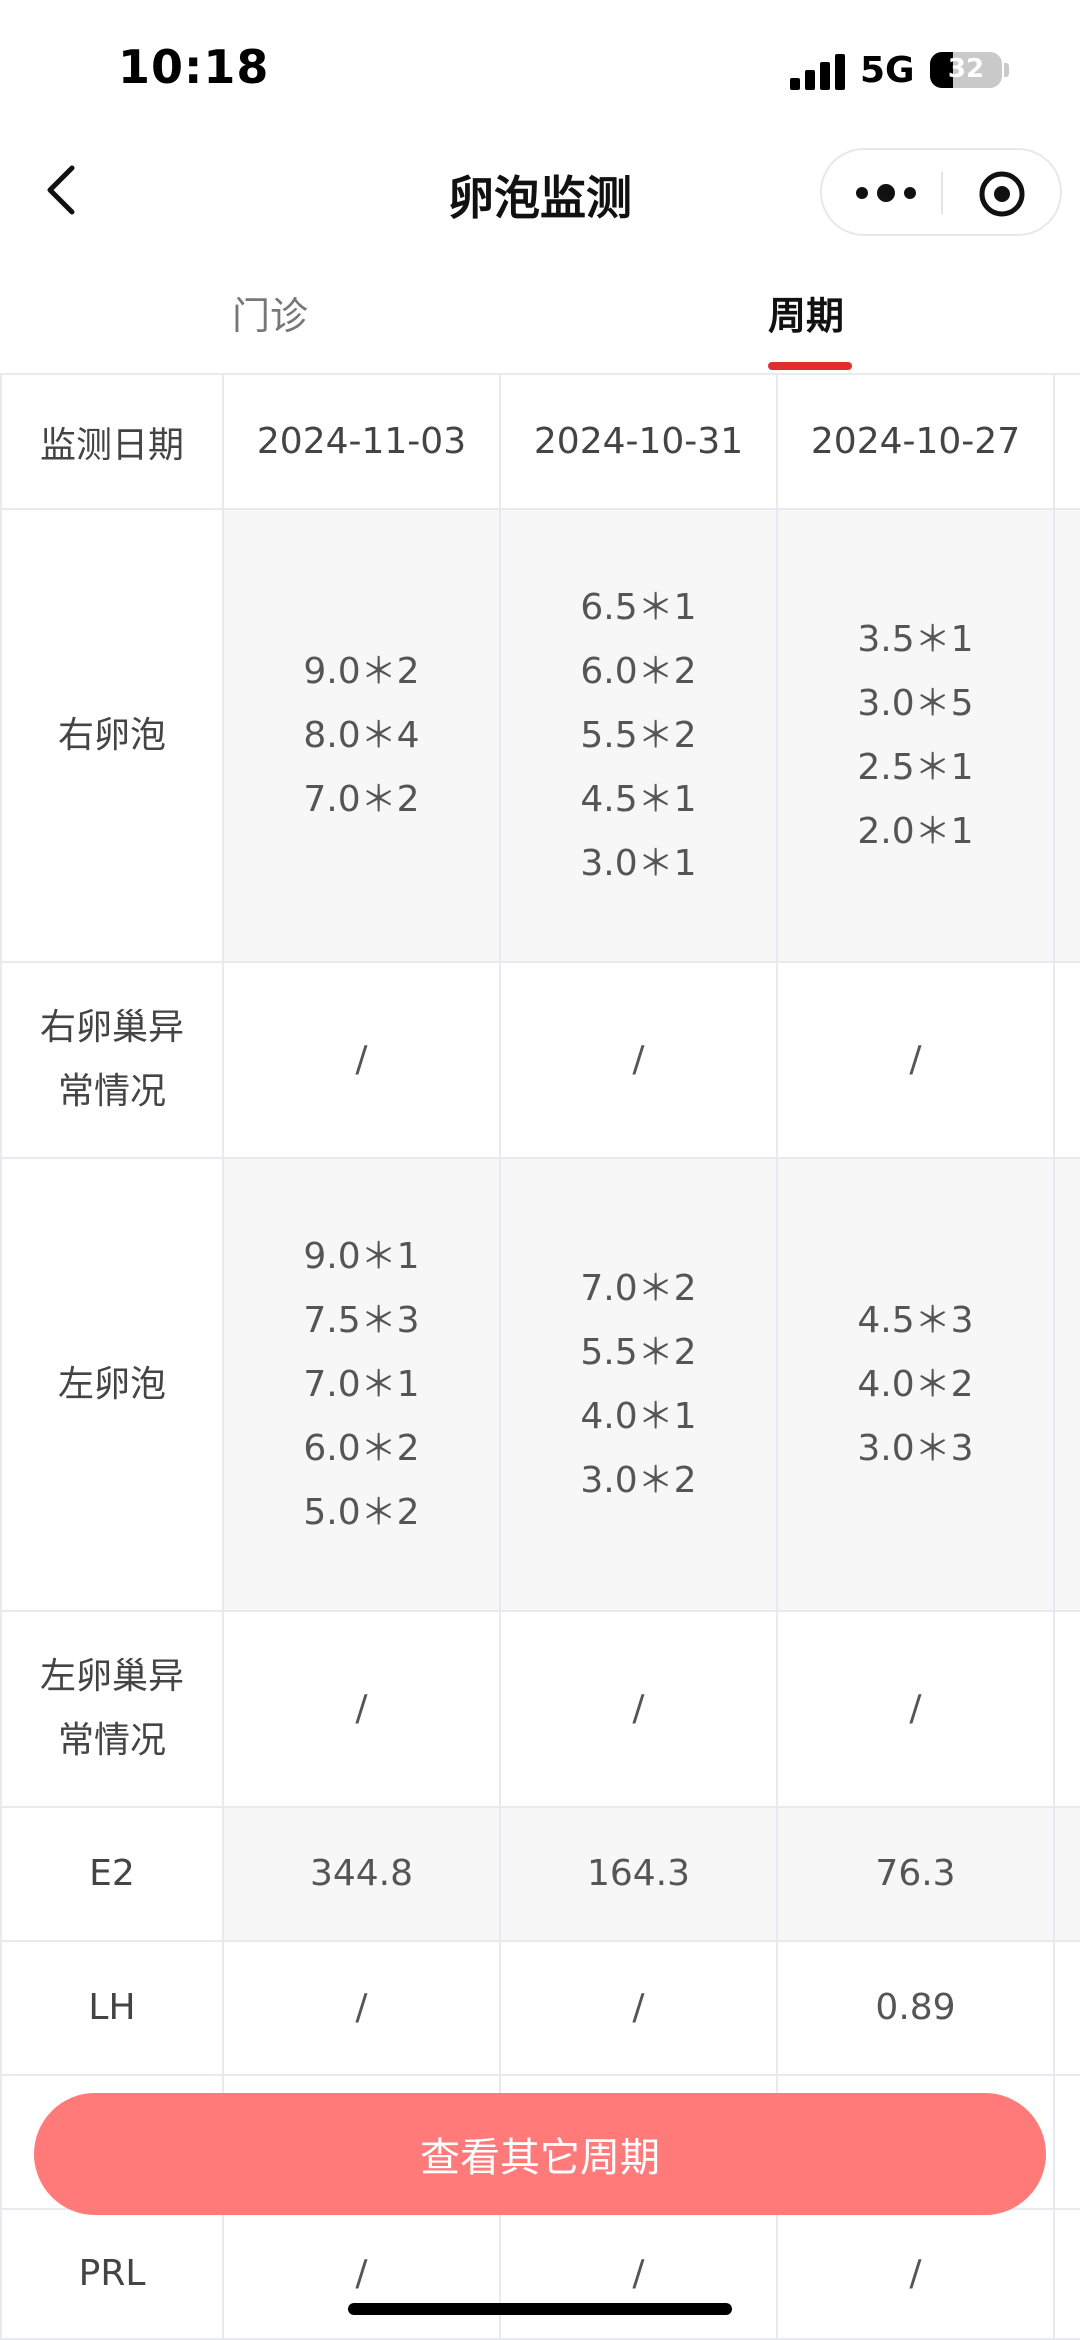  What do you see at coordinates (886, 193) in the screenshot?
I see `more-icon` at bounding box center [886, 193].